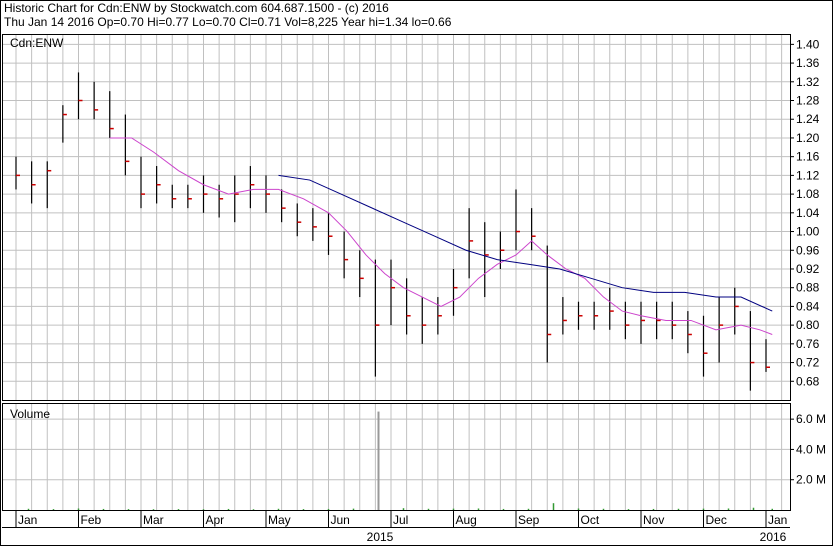 Image resolution: width=833 pixels, height=546 pixels. I want to click on price-y-tick-label: 1.36, so click(808, 63).